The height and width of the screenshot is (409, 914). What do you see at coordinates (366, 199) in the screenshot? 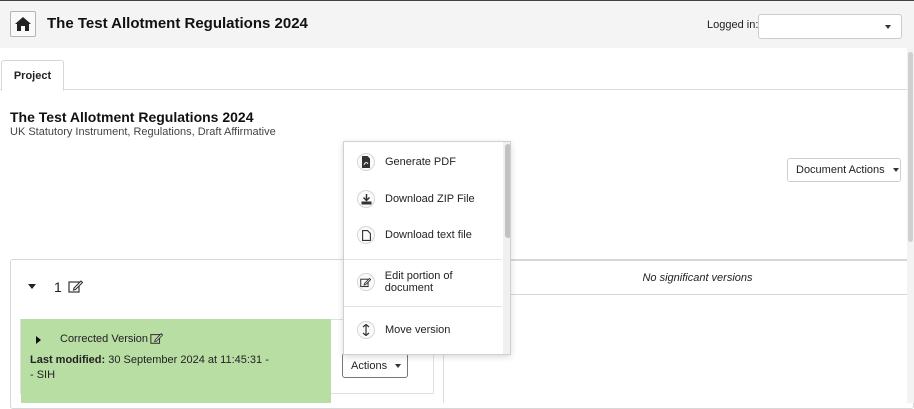
I see `download-icon` at bounding box center [366, 199].